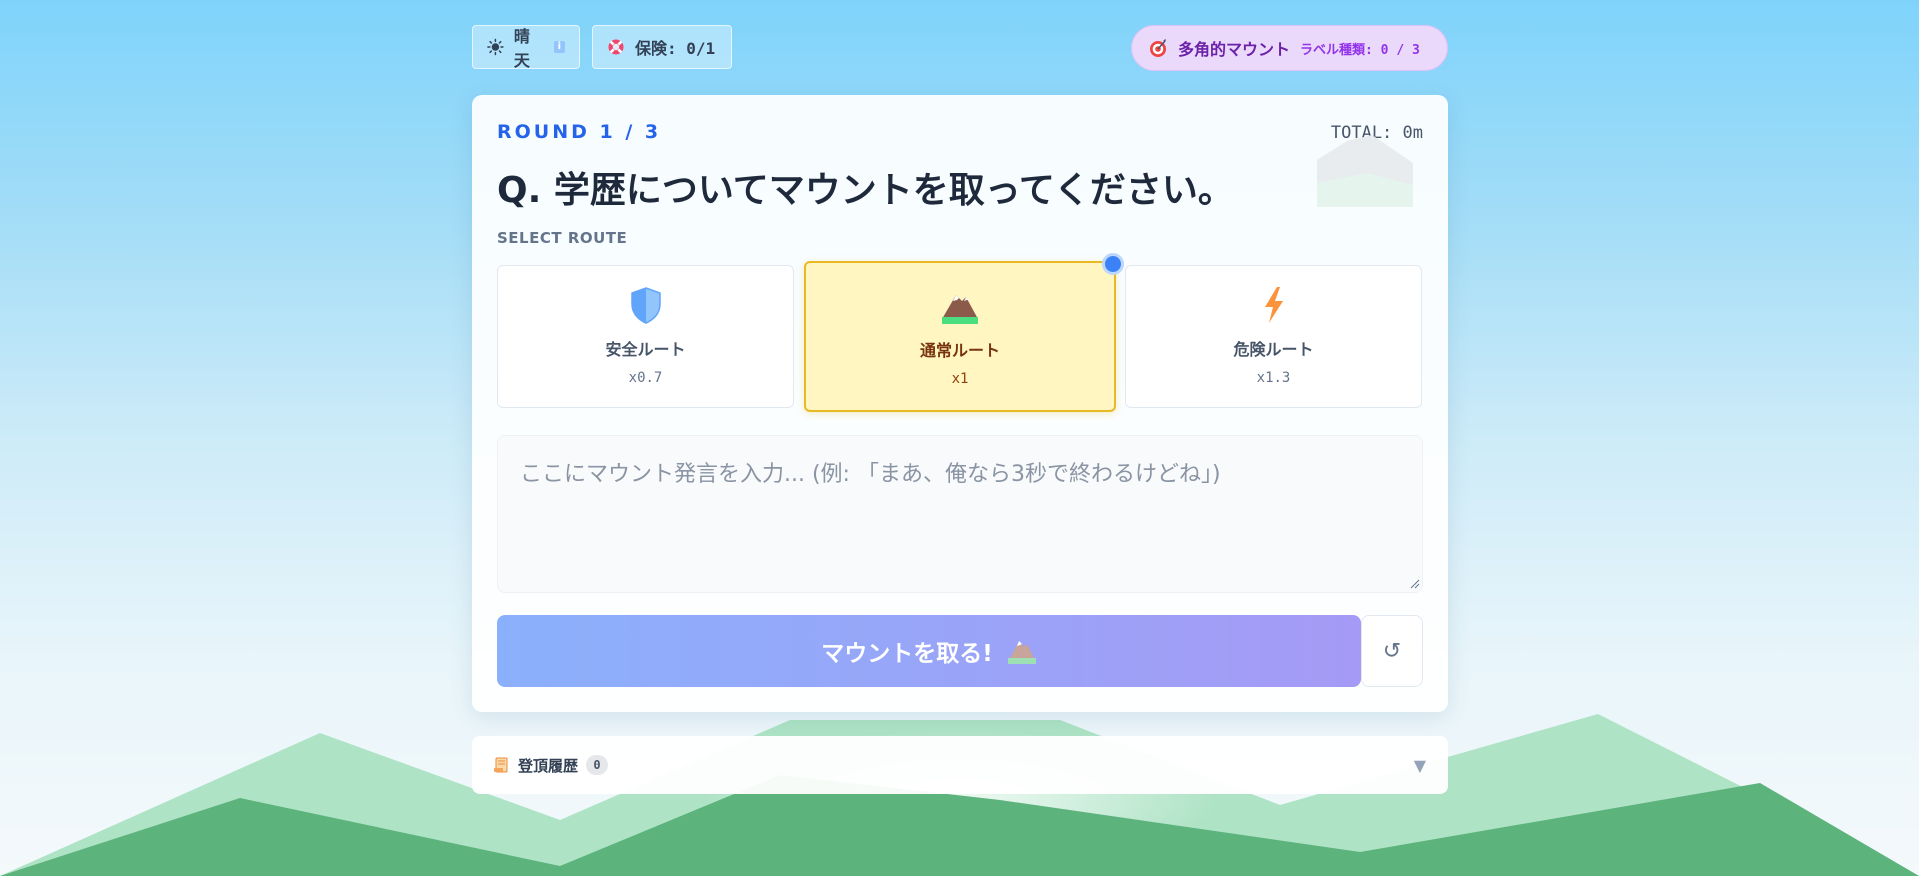  I want to click on lifebuoy-icon, so click(616, 47).